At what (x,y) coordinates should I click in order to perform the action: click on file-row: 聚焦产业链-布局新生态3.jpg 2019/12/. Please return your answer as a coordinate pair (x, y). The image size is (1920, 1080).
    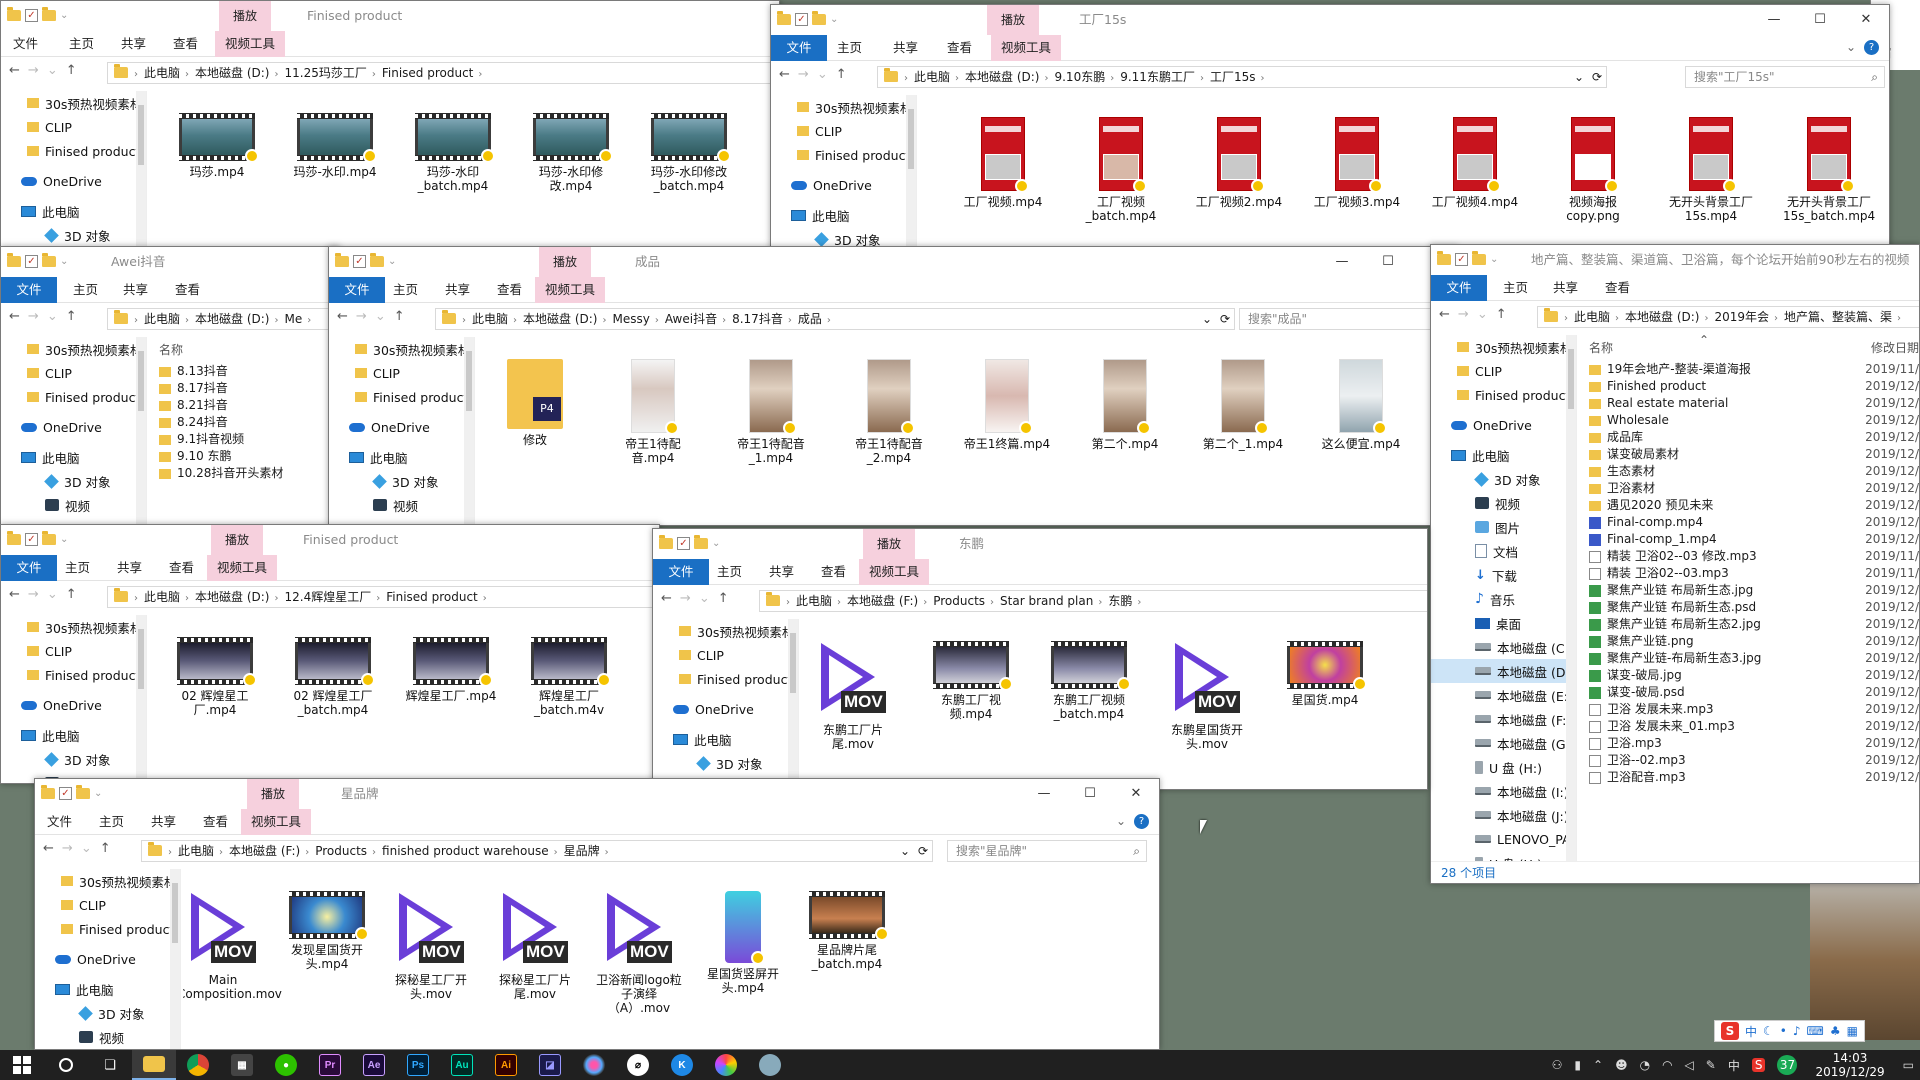
    Looking at the image, I should click on (1749, 658).